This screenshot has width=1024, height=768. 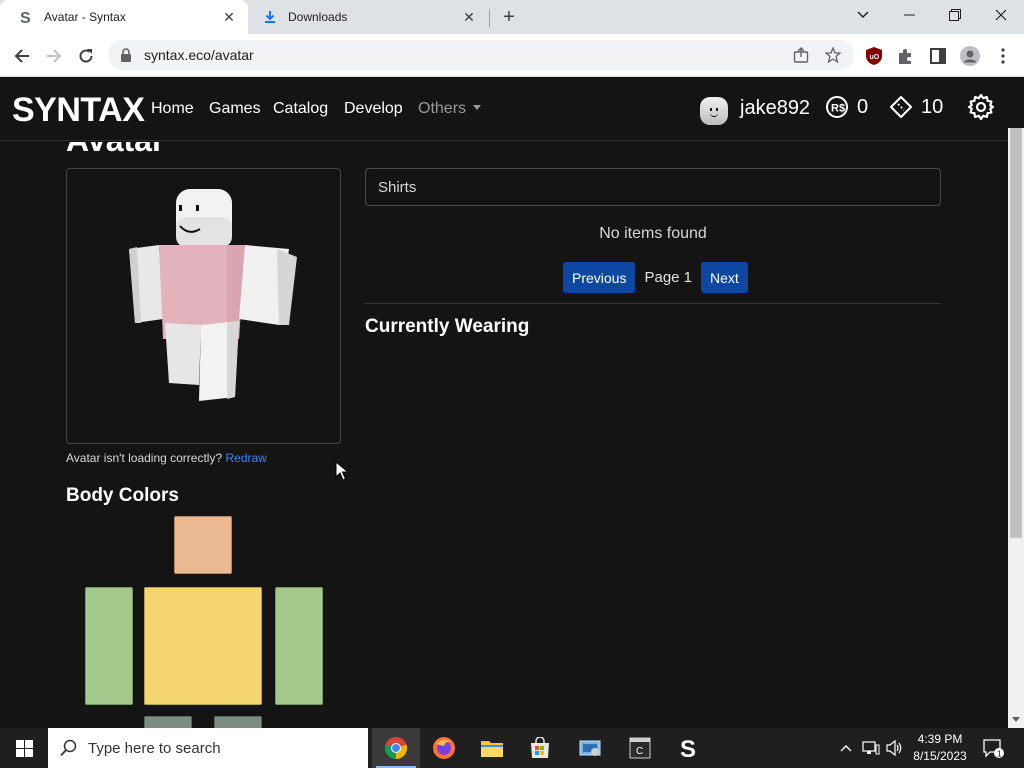 What do you see at coordinates (492, 748) in the screenshot?
I see `file-explorer-taskbar-icon` at bounding box center [492, 748].